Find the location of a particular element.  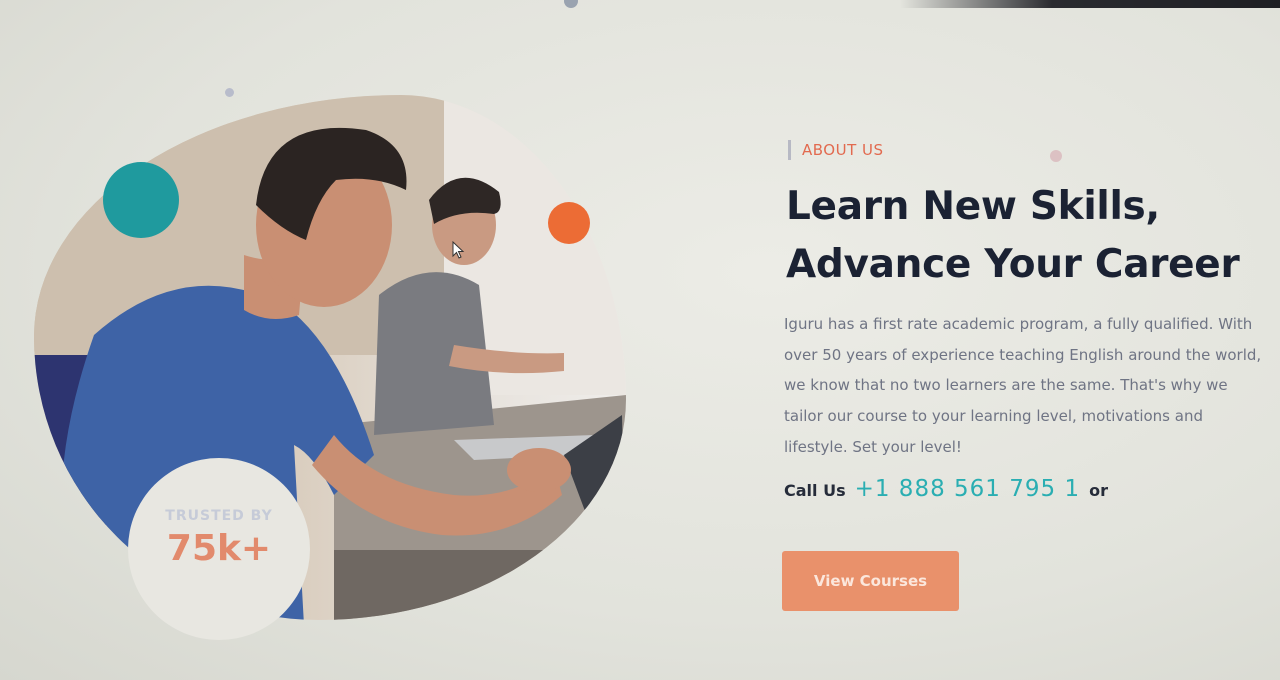

call-us-row: Call Us +1 888 561 795 1 or is located at coordinates (946, 489).